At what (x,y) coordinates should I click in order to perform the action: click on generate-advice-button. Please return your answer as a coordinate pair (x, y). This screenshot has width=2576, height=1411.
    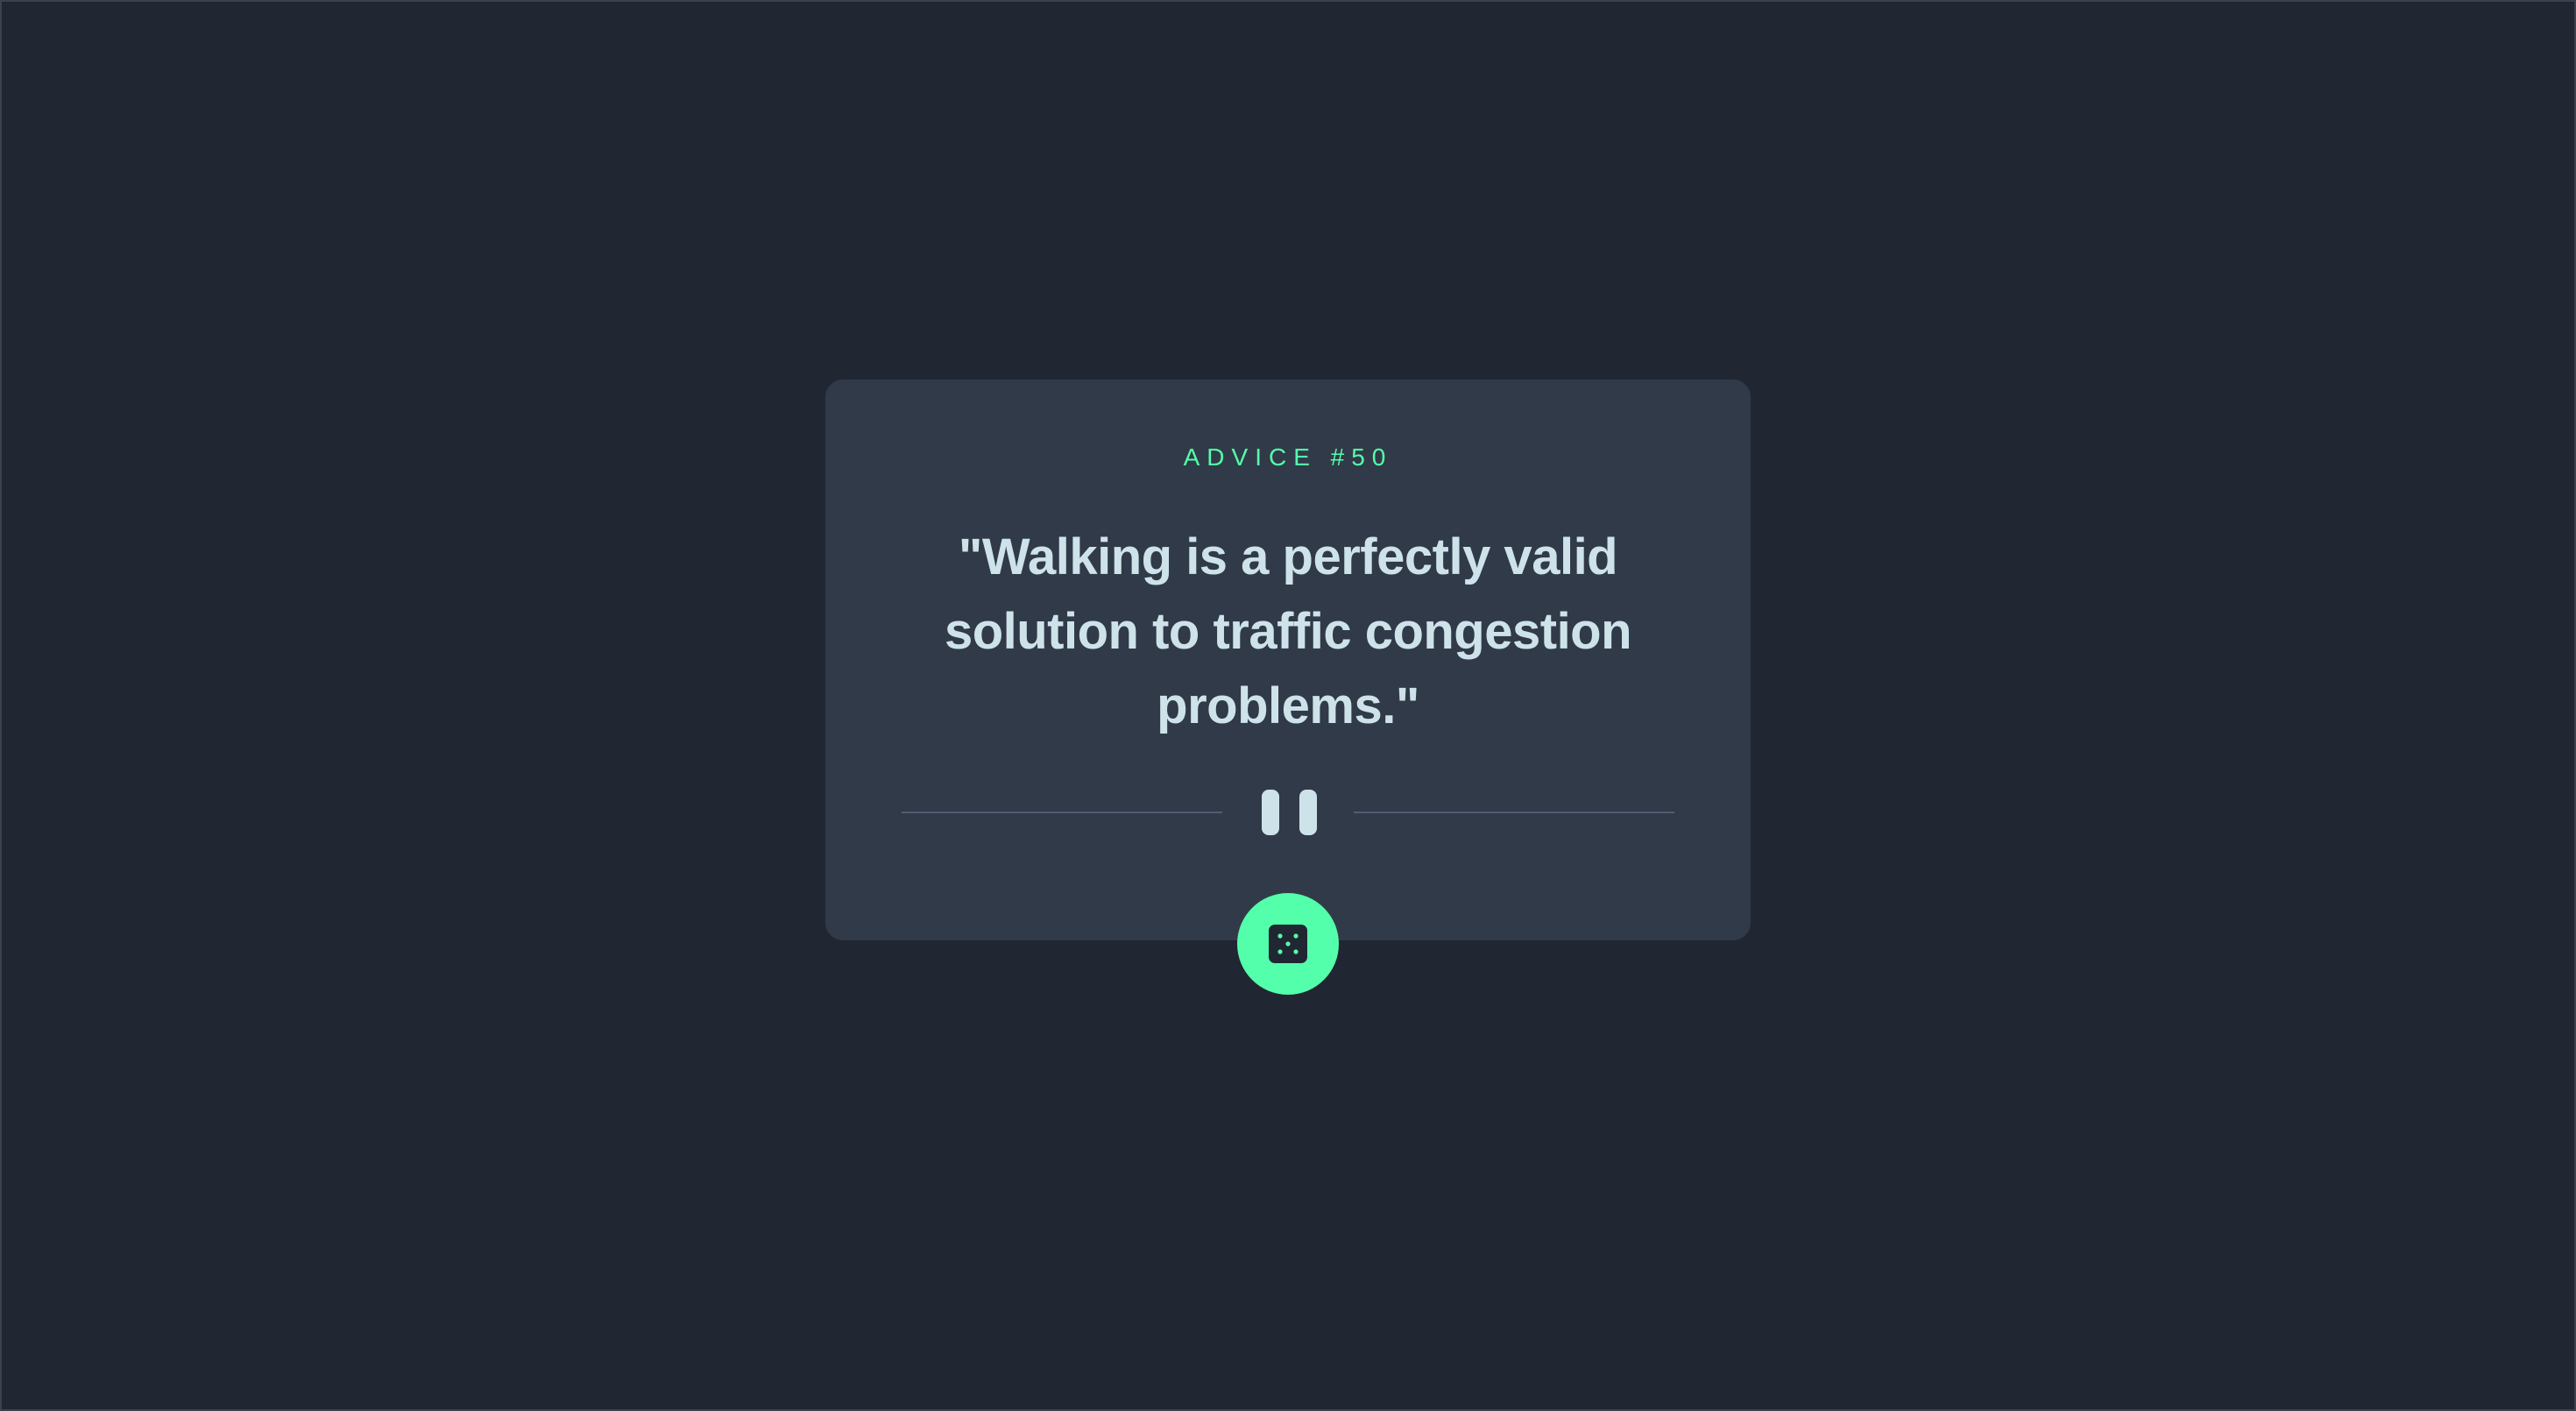
    Looking at the image, I should click on (1288, 944).